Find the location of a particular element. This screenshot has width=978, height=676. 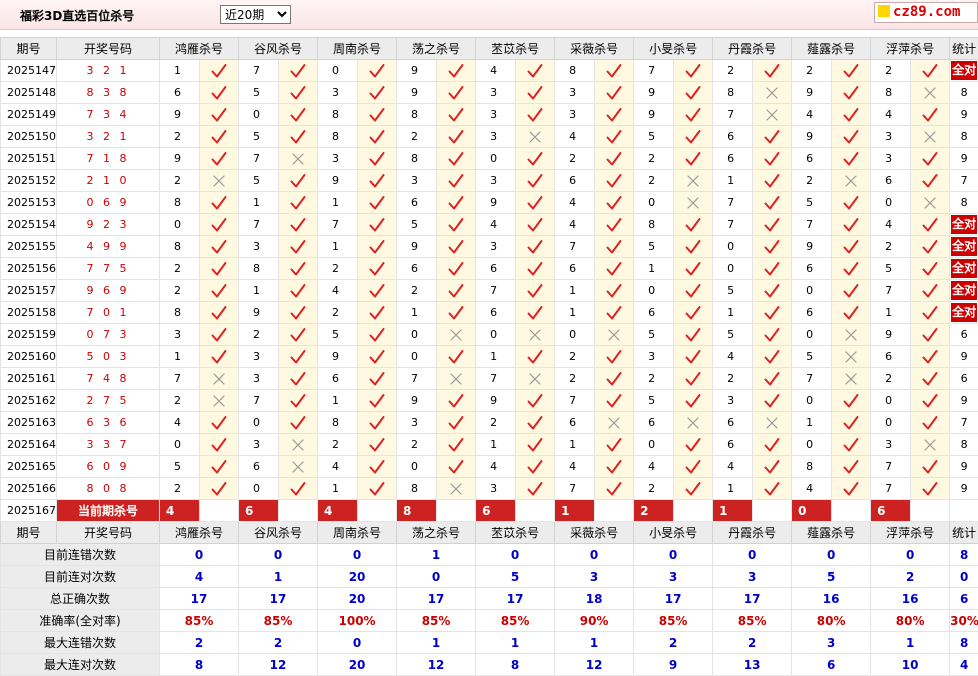

period-select: 近20期 is located at coordinates (255, 14).